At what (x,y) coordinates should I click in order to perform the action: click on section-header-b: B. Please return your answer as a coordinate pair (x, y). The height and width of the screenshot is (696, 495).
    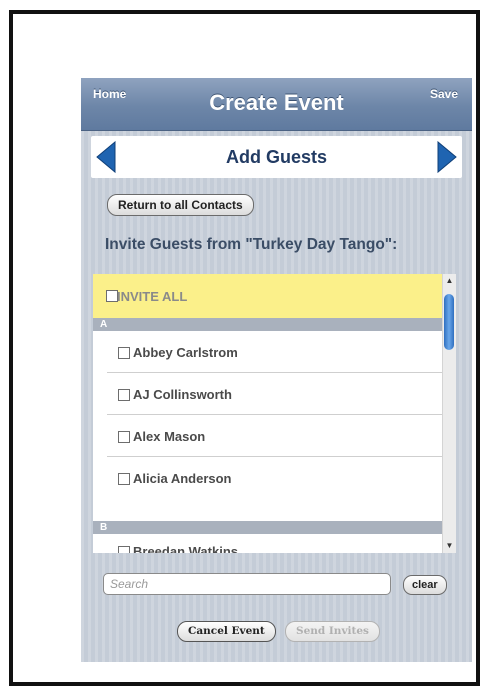
    Looking at the image, I should click on (267, 527).